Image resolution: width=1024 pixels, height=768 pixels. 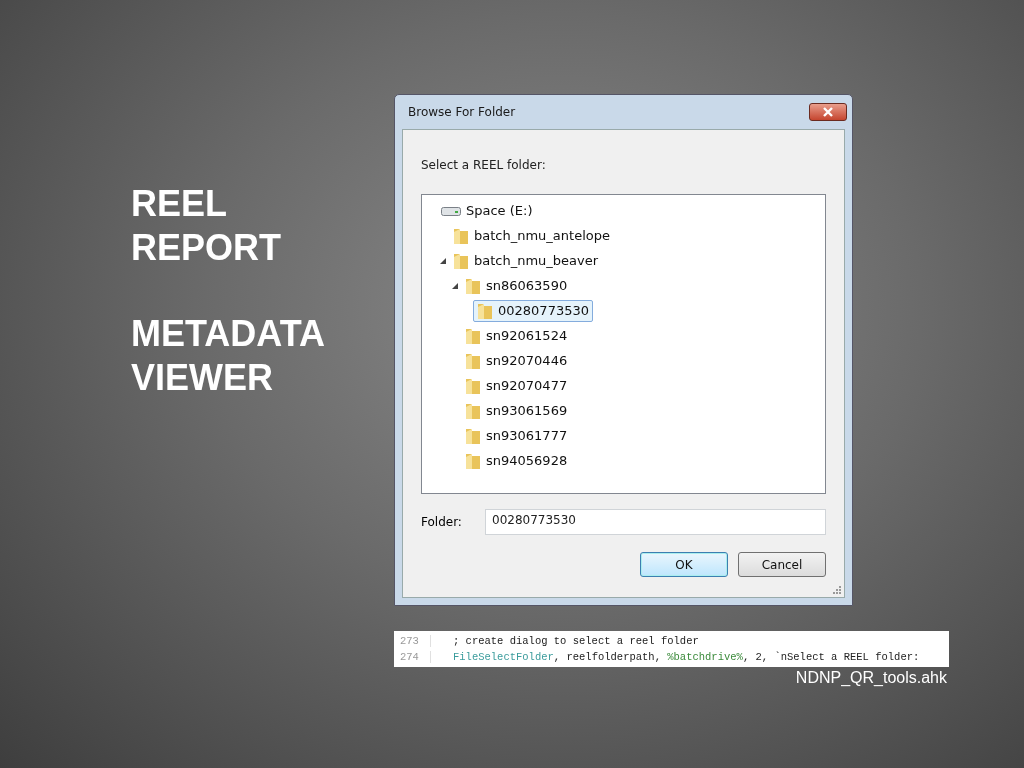 What do you see at coordinates (462, 112) in the screenshot?
I see `window-title: Browse For Folder` at bounding box center [462, 112].